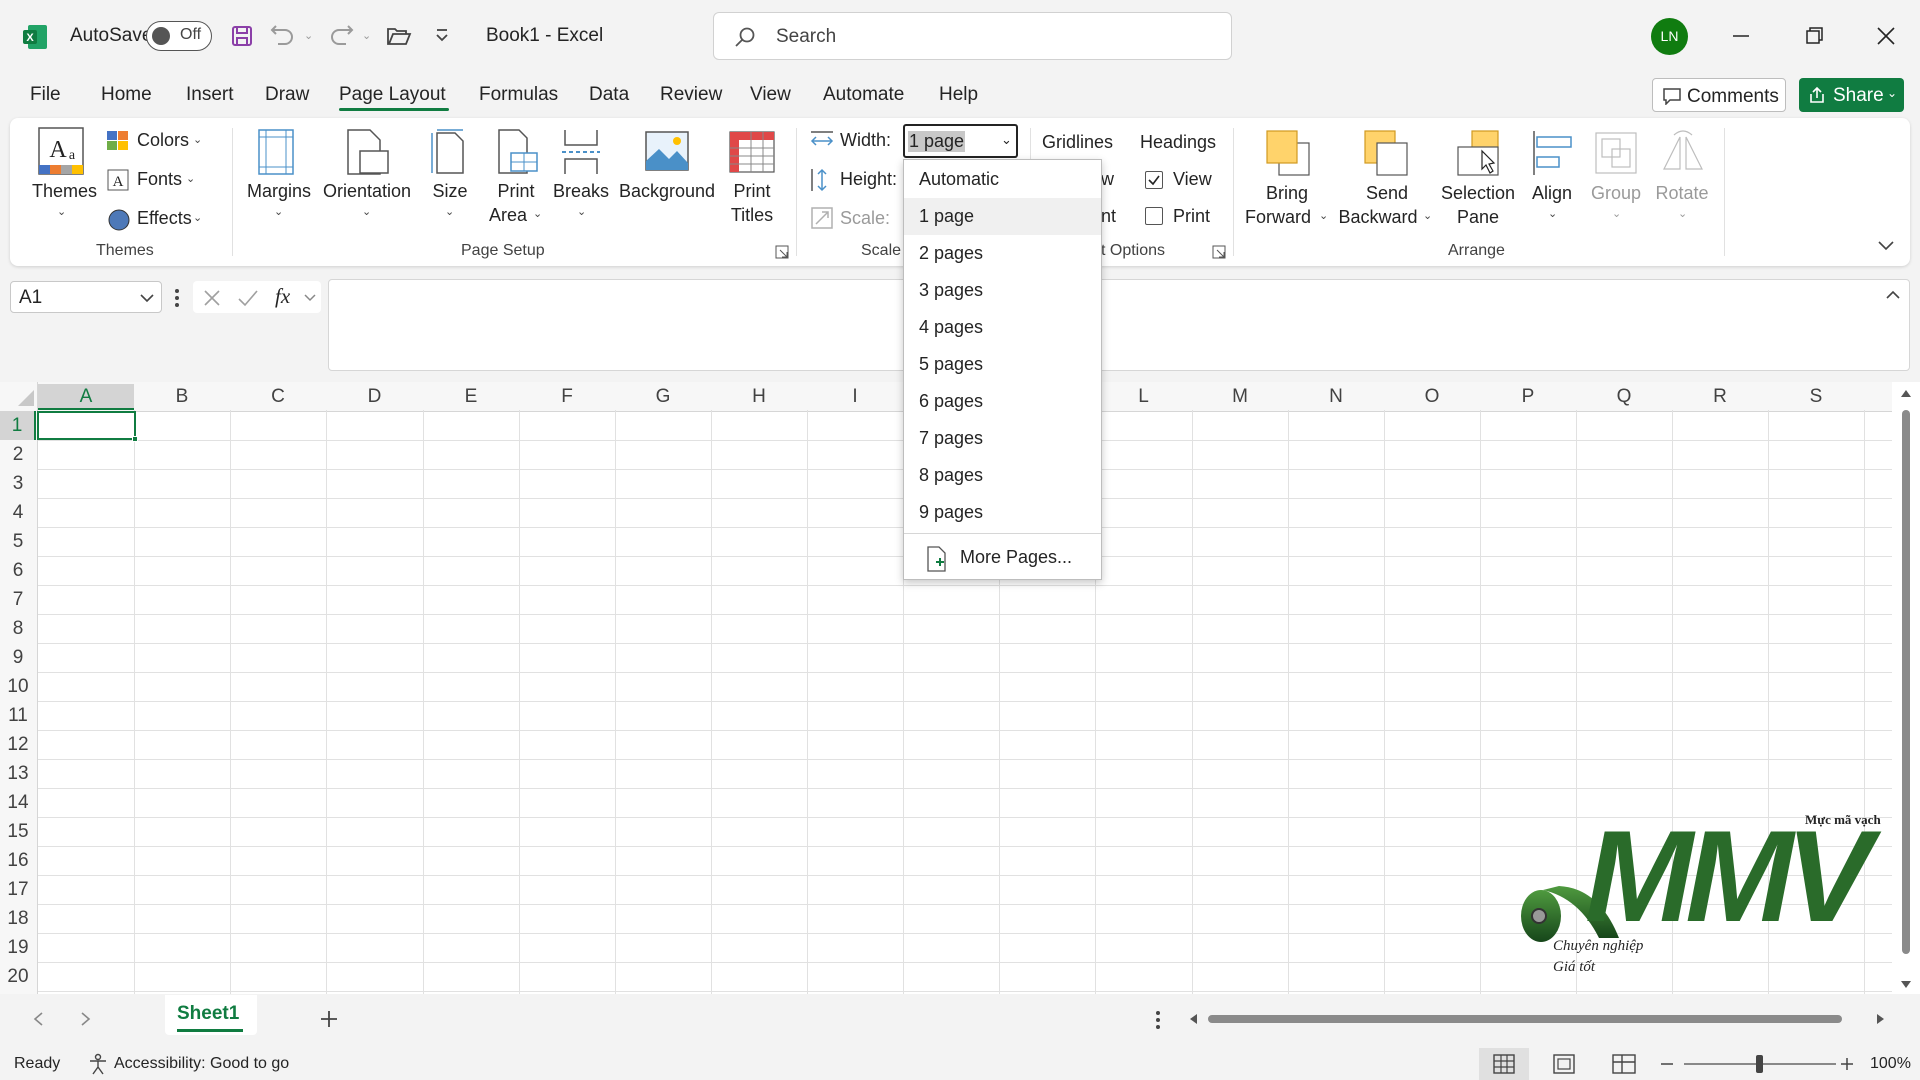 The height and width of the screenshot is (1080, 1920). Describe the element at coordinates (663, 397) in the screenshot. I see `column-header-g: G` at that location.